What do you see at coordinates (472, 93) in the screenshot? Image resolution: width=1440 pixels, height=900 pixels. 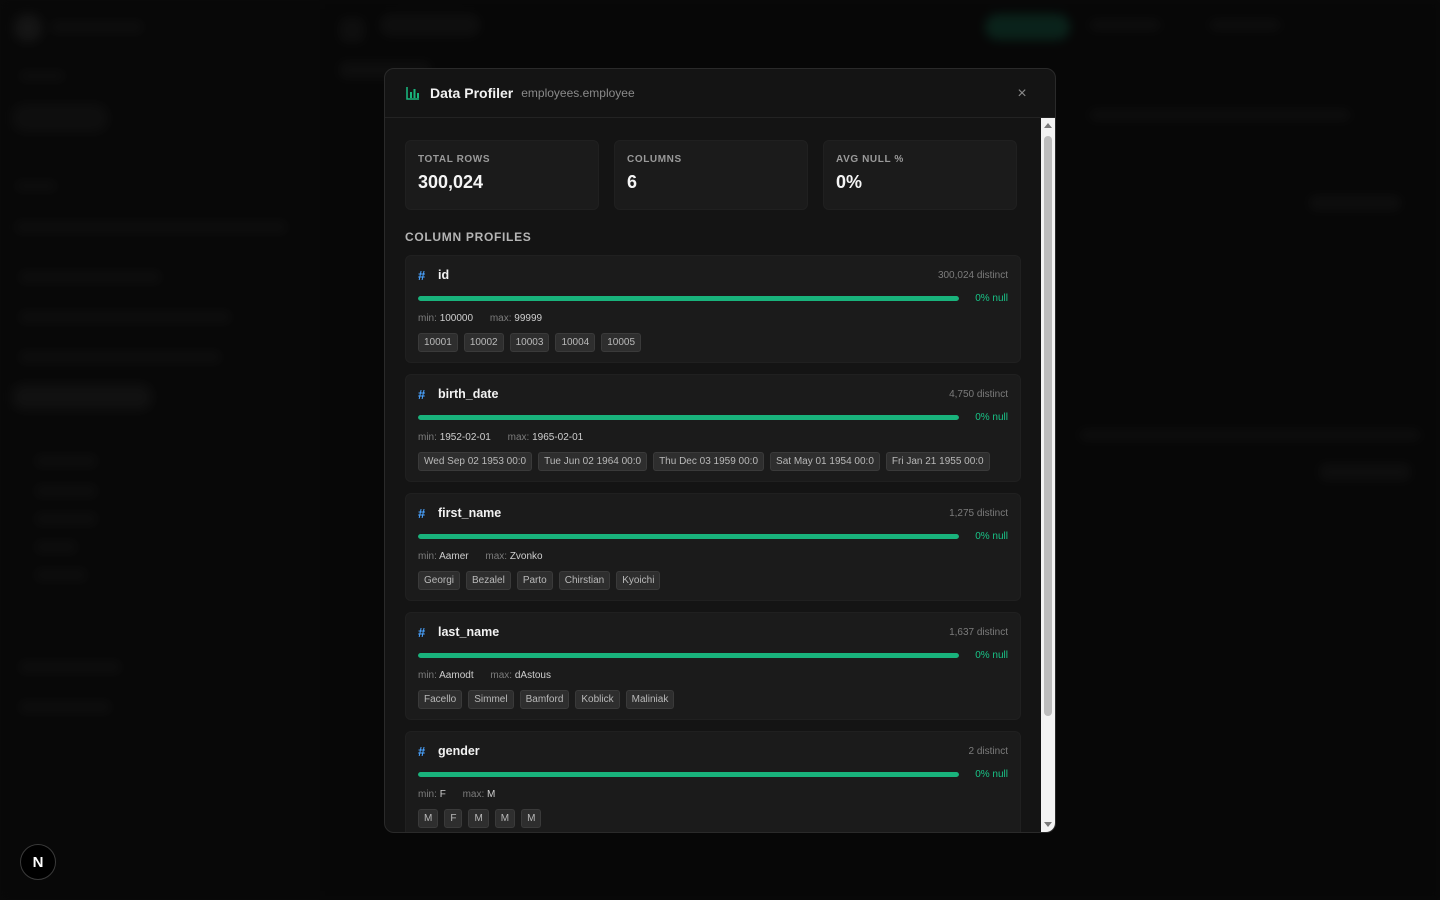 I see `modal-title: Data Profiler` at bounding box center [472, 93].